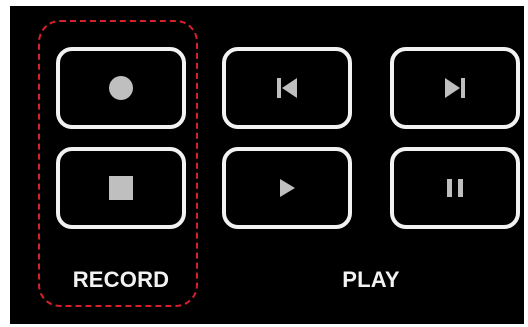 The width and height of the screenshot is (528, 327). I want to click on record-label: RECORD, so click(121, 279).